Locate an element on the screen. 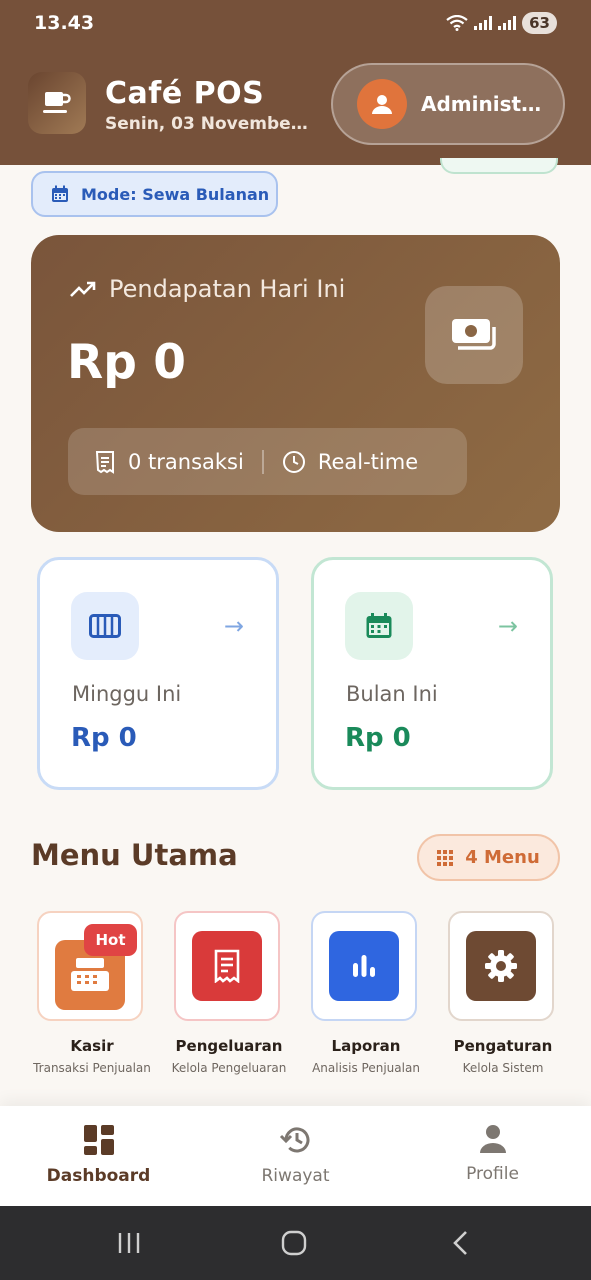  revenue-title: Pendapatan Hari Ini is located at coordinates (207, 289).